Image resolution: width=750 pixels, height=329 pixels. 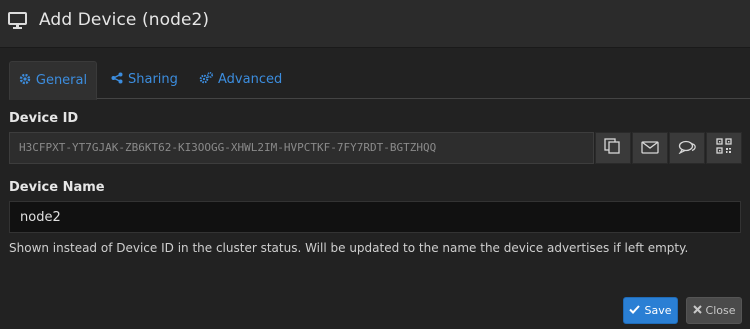 I want to click on tab-sharing-label: Sharing, so click(x=153, y=79).